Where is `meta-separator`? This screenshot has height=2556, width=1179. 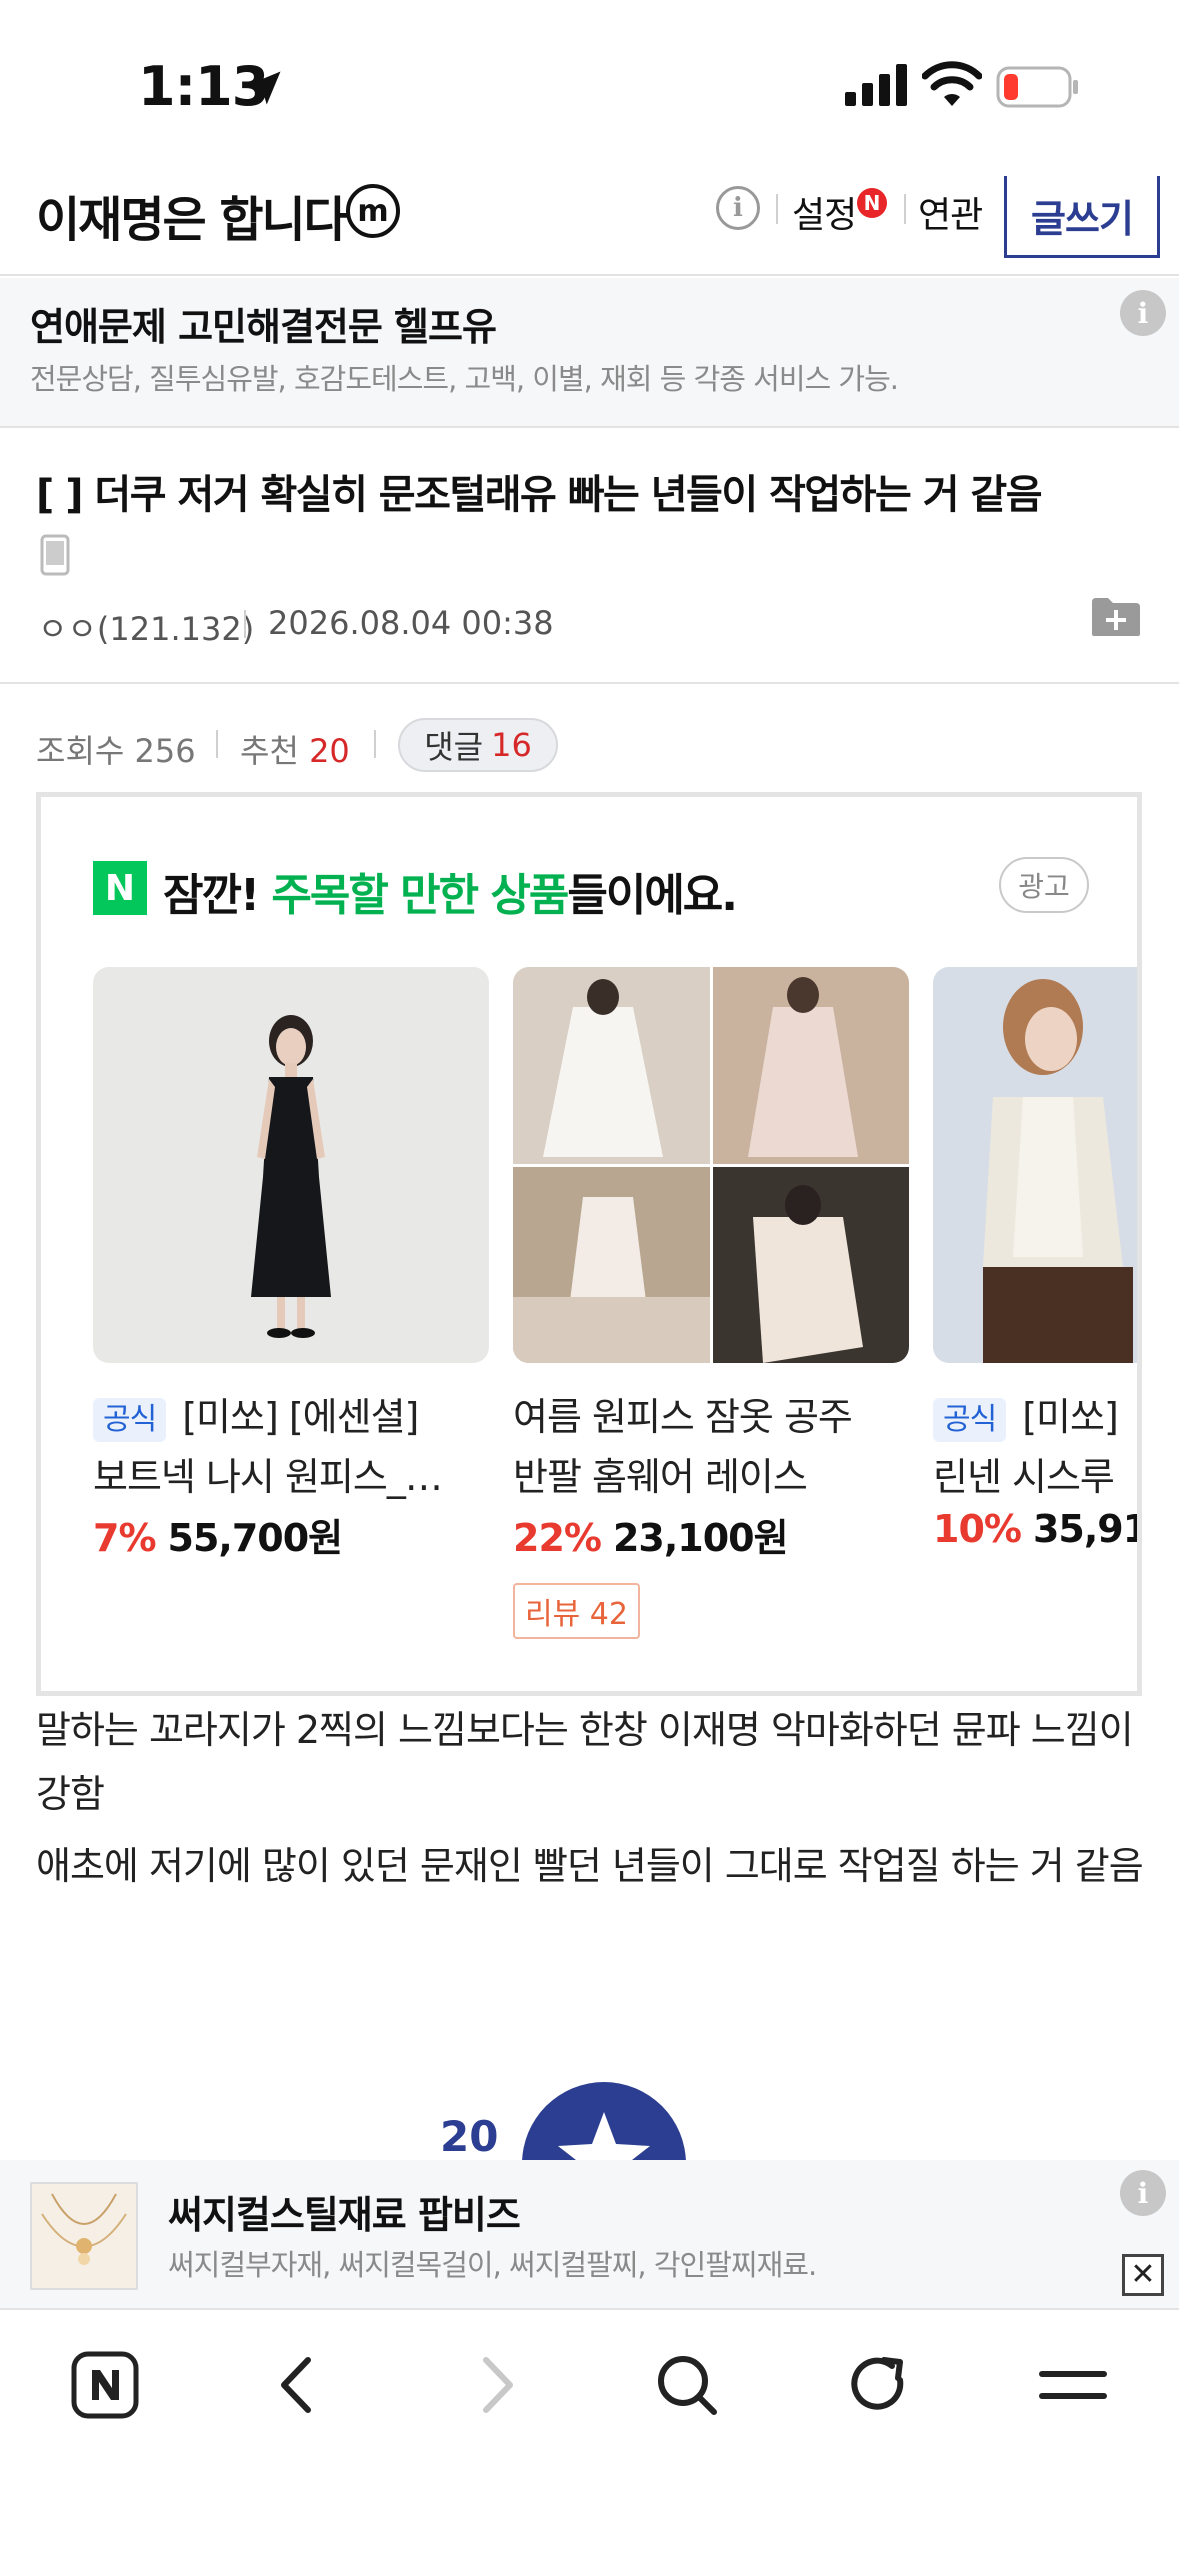
meta-separator is located at coordinates (245, 624).